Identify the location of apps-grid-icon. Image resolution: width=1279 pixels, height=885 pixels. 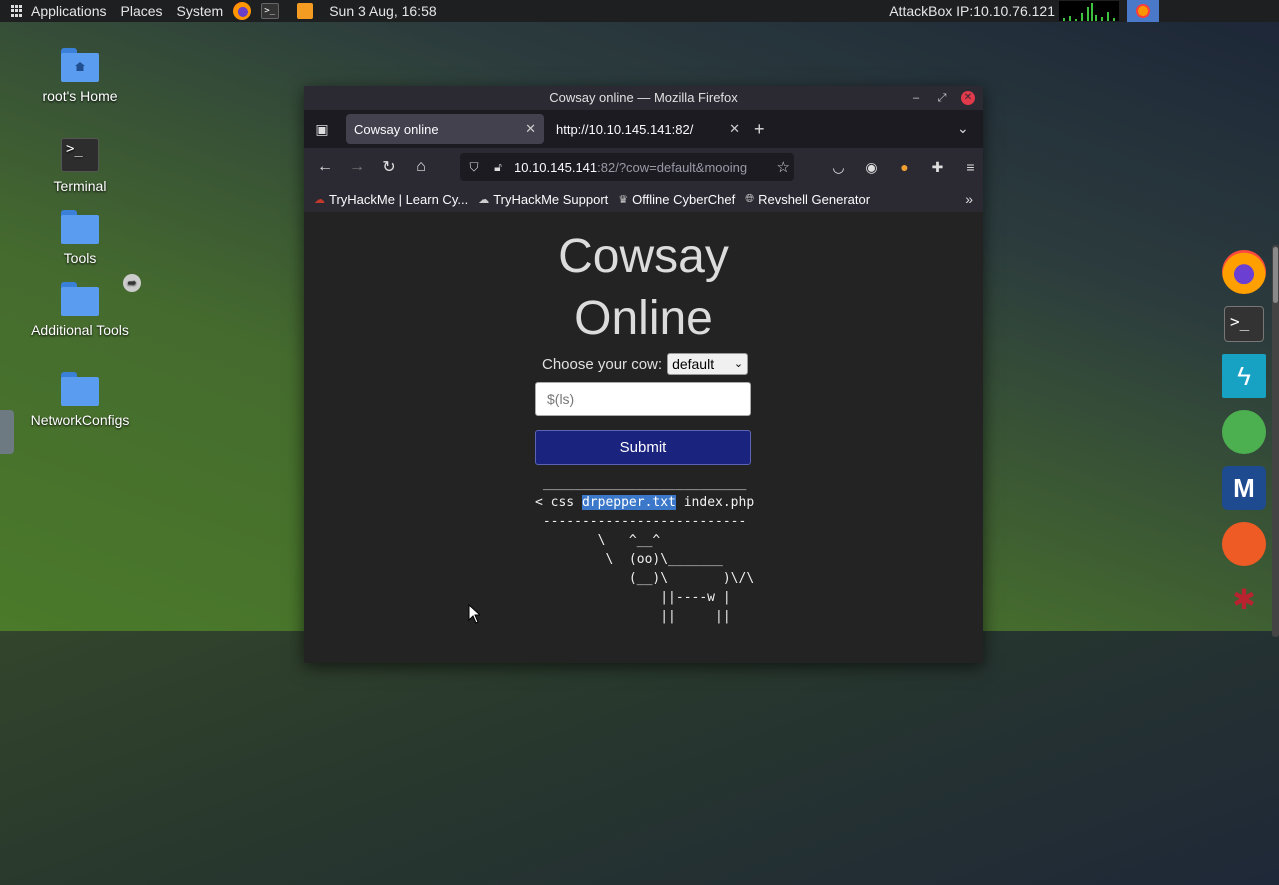
(17, 11).